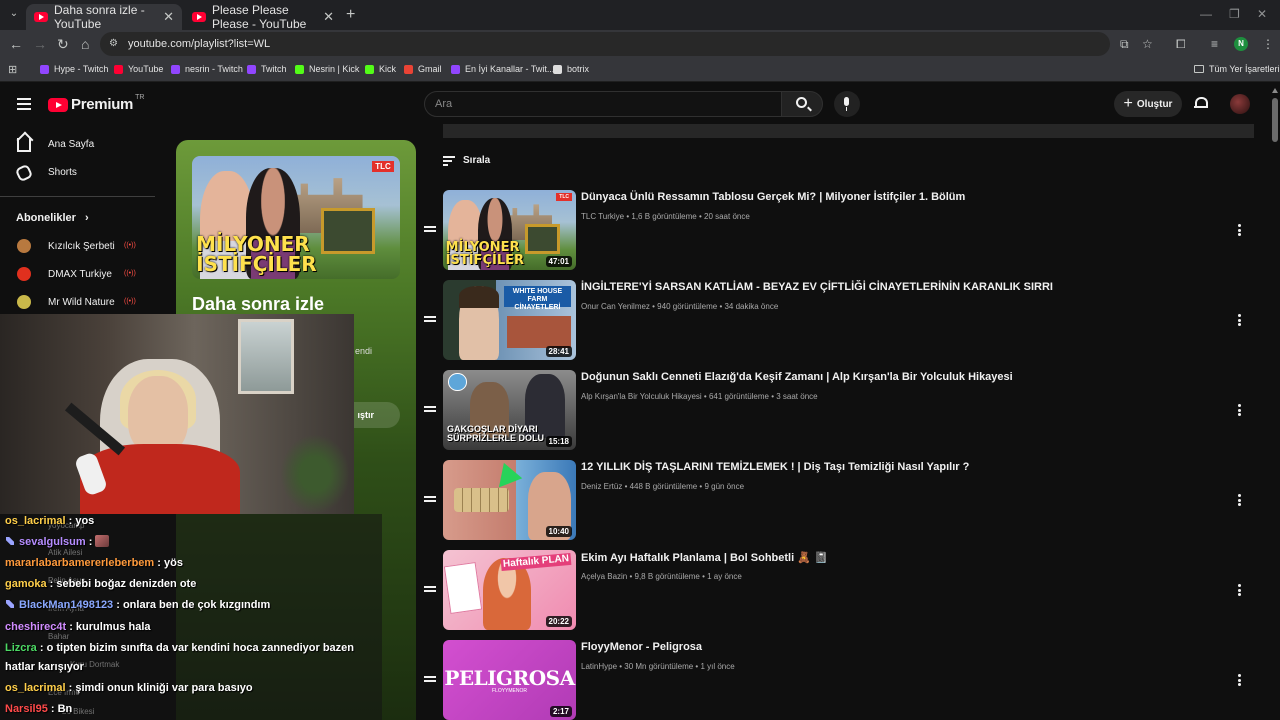 Image resolution: width=1280 pixels, height=720 pixels. I want to click on video-thumbnail: TLC MİLYONER İSTİFÇİLER 47:01, so click(509, 230).